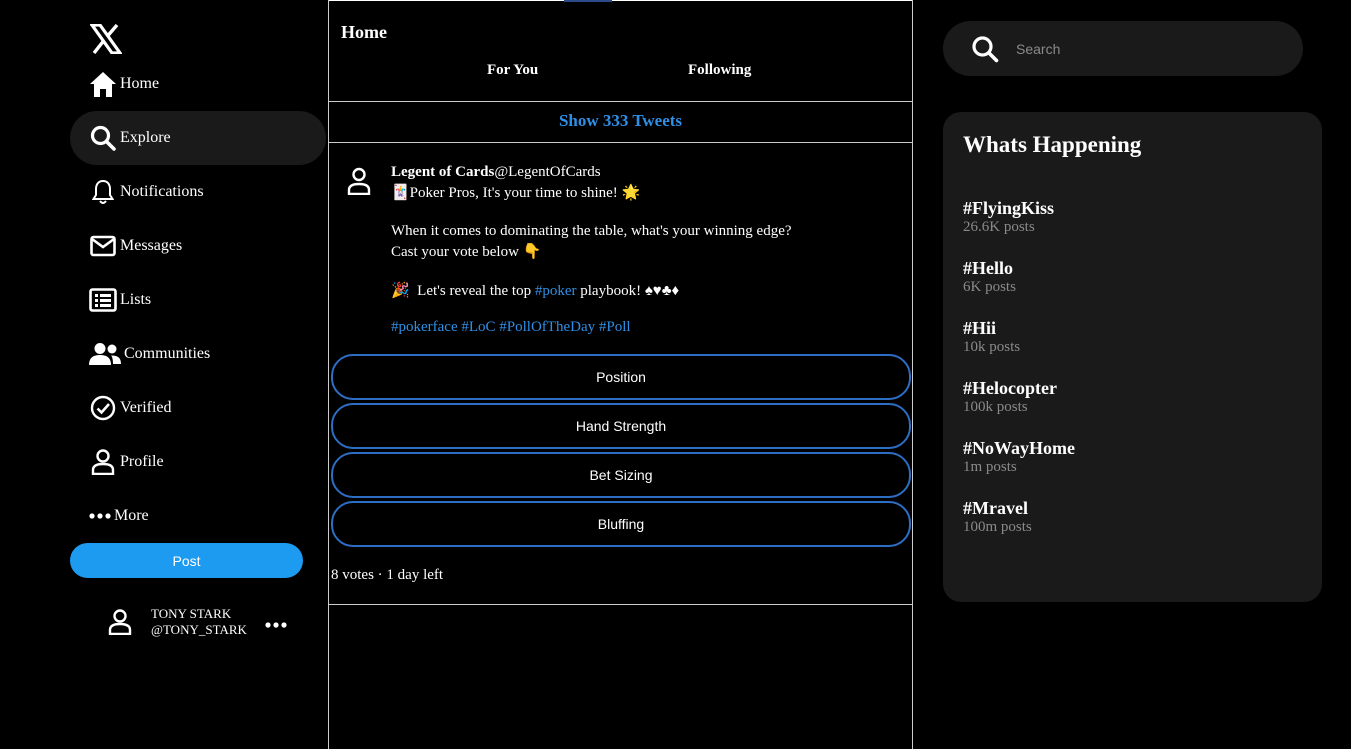 The image size is (1351, 749). Describe the element at coordinates (136, 299) in the screenshot. I see `nav-label-lists: Lists` at that location.